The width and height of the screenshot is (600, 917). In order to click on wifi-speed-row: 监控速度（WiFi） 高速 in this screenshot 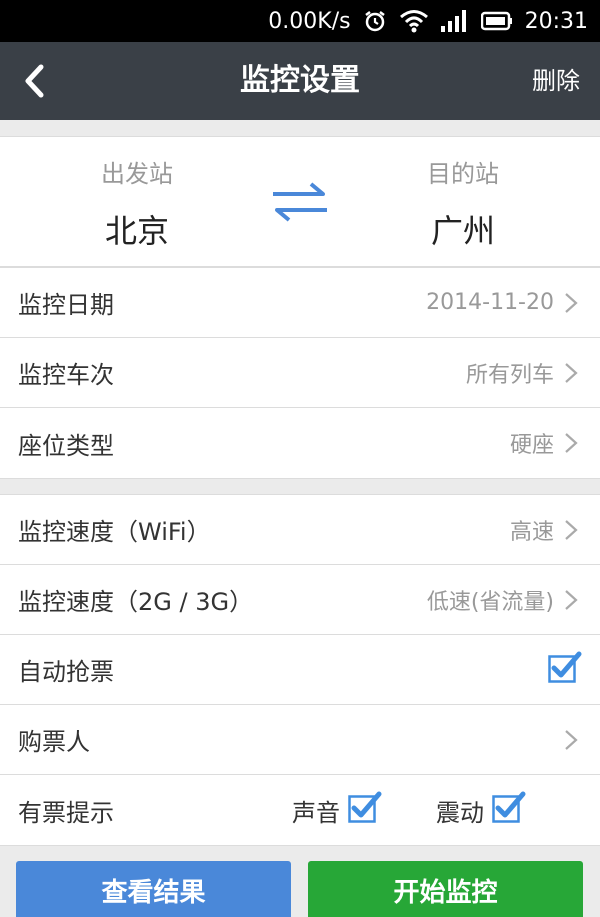, I will do `click(300, 530)`.